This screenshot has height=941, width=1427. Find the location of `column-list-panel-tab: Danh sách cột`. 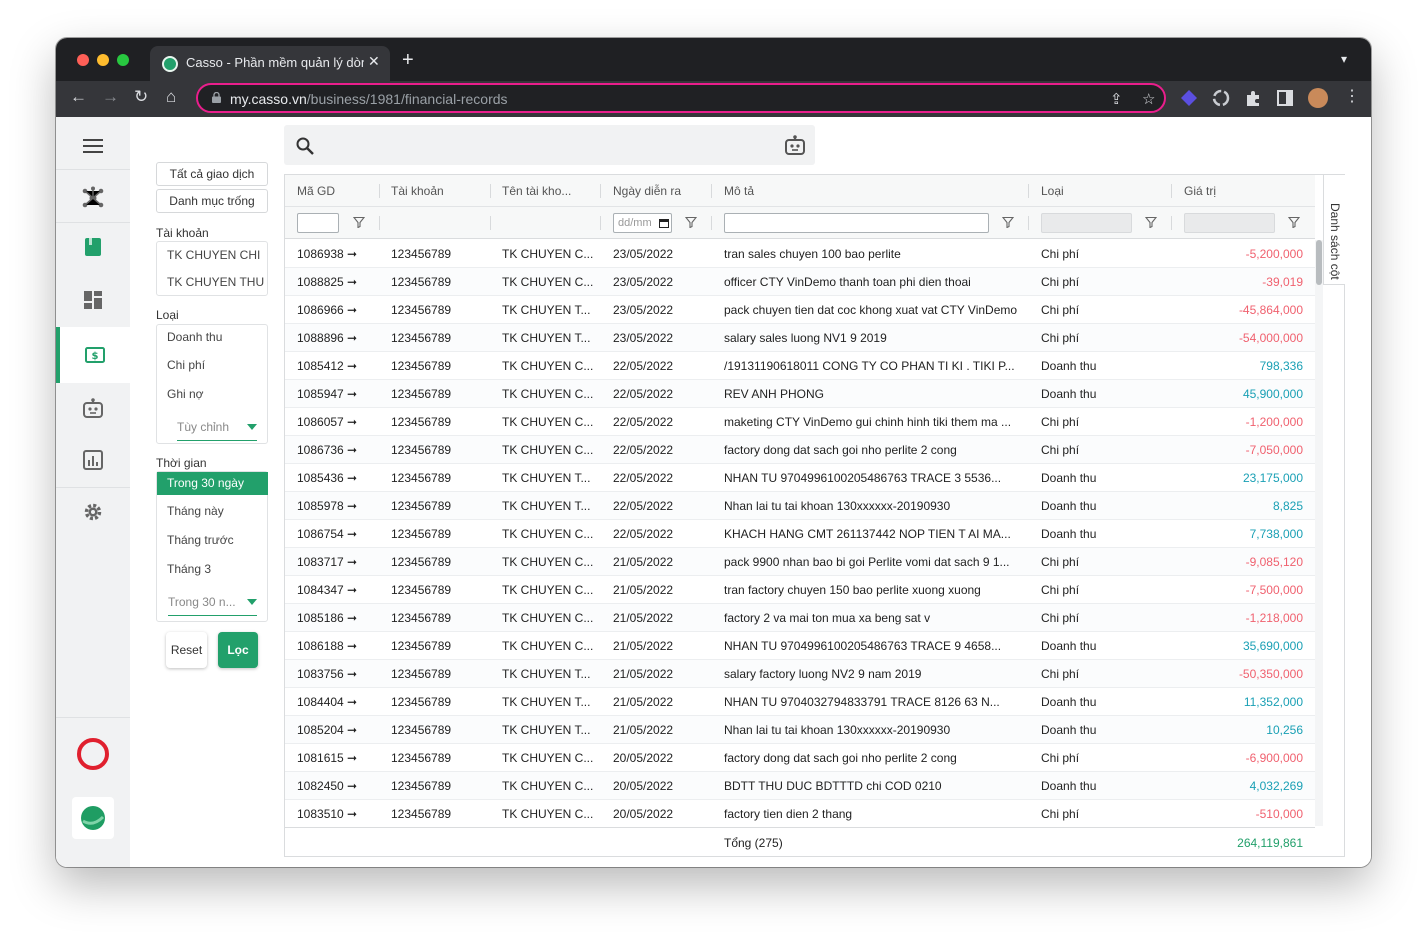

column-list-panel-tab: Danh sách cột is located at coordinates (1334, 230).